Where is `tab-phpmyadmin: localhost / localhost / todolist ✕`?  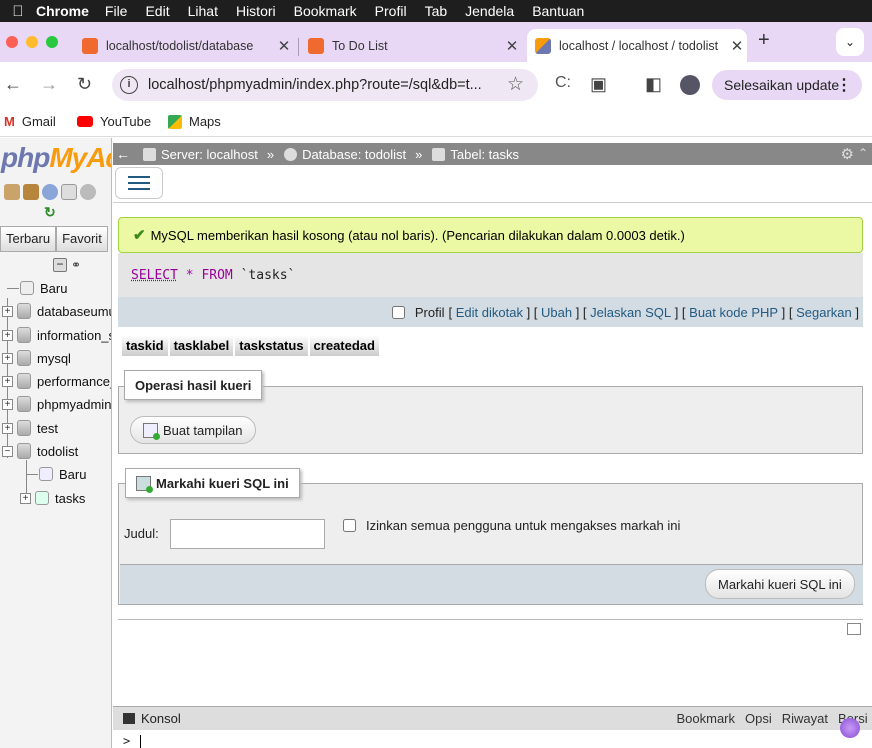
tab-phpmyadmin: localhost / localhost / todolist ✕ is located at coordinates (637, 45).